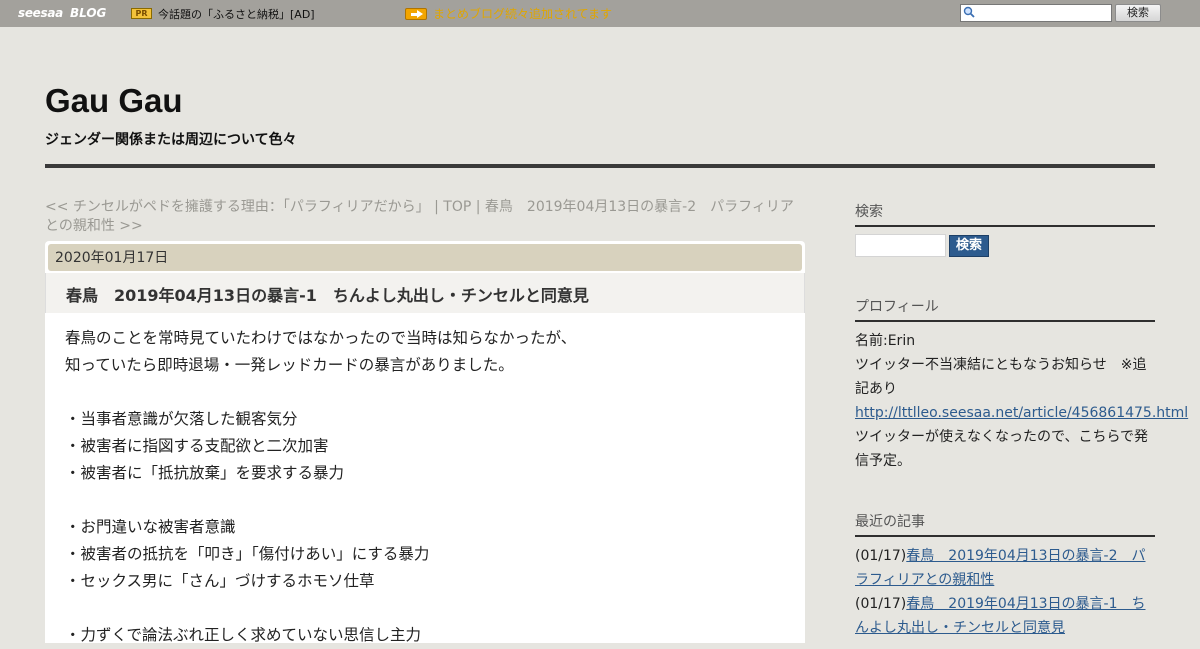  I want to click on post-line: 知っていたら即時退場・一発レッドカードの暴言がありました。, so click(289, 365).